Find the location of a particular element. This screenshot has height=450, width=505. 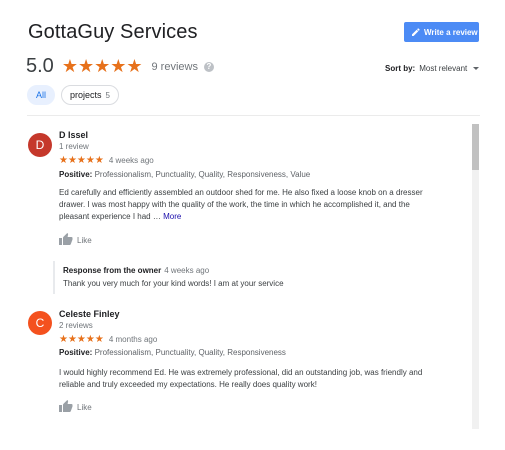

more-link: More is located at coordinates (172, 216).